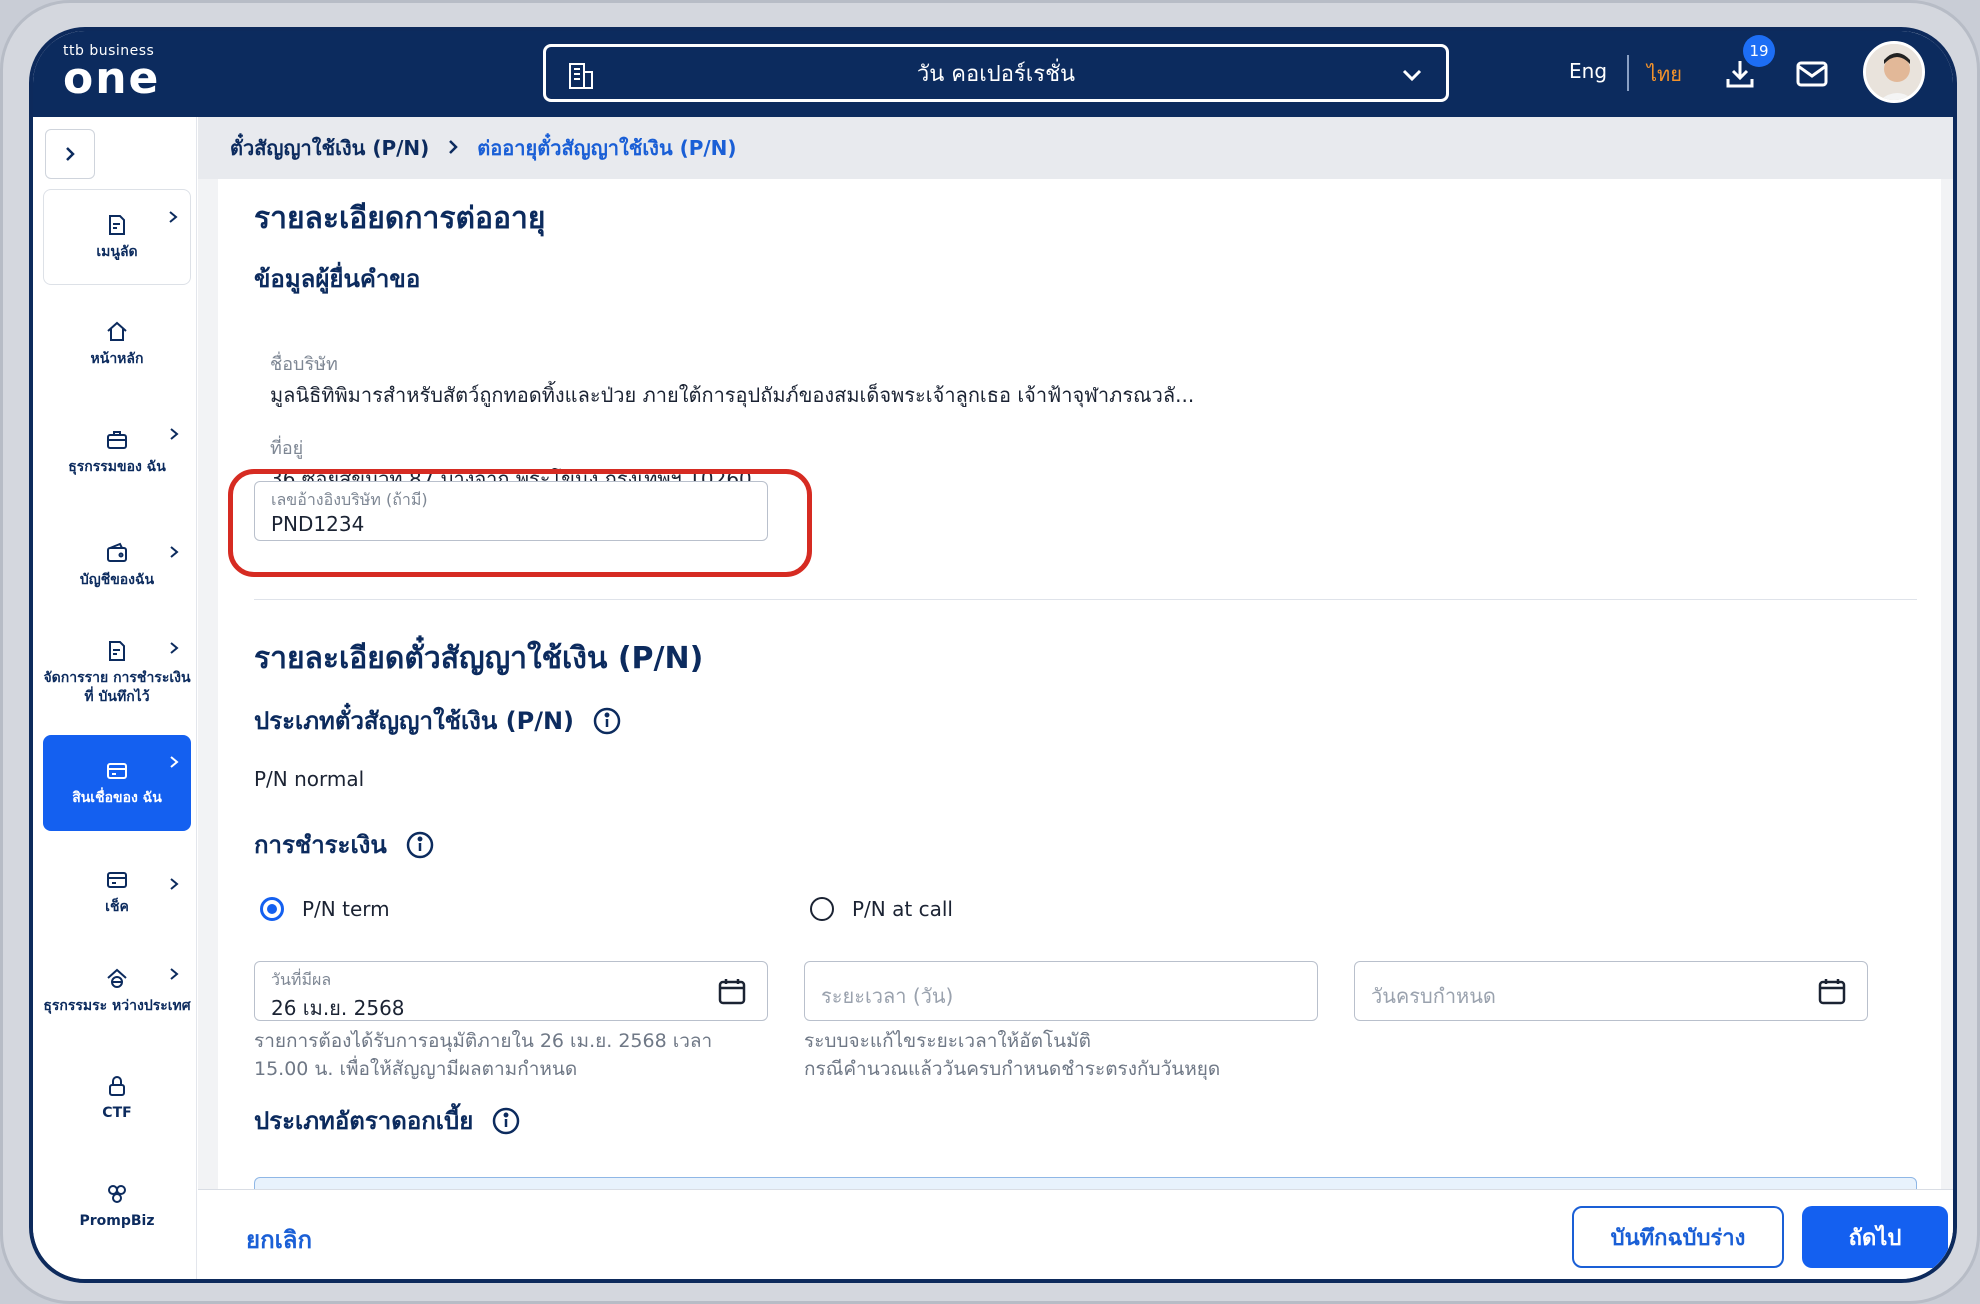 Image resolution: width=1980 pixels, height=1304 pixels. I want to click on effective-date-field: วันที่มีผล 26 เม.ย. 2568, so click(511, 991).